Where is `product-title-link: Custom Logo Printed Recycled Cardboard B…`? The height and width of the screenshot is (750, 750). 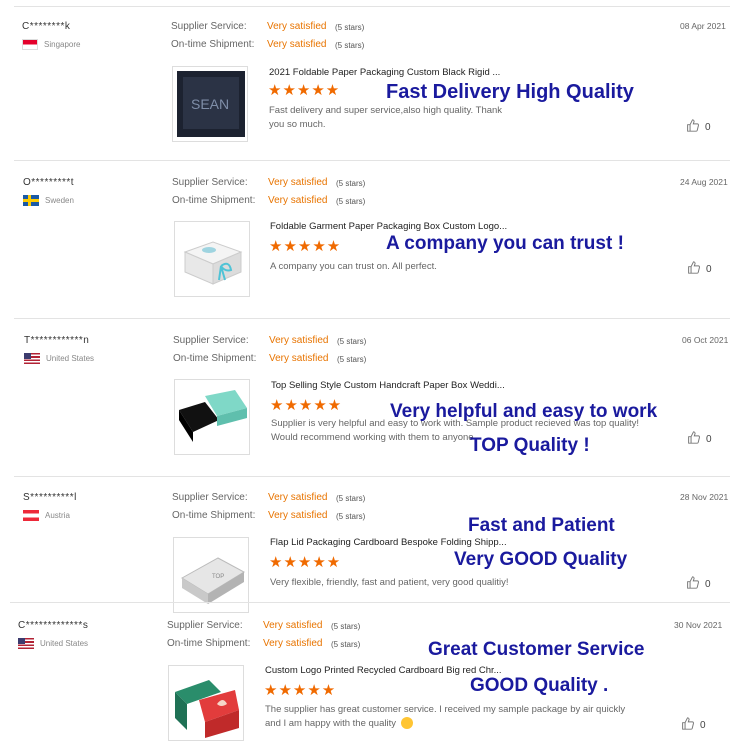 product-title-link: Custom Logo Printed Recycled Cardboard B… is located at coordinates (383, 670).